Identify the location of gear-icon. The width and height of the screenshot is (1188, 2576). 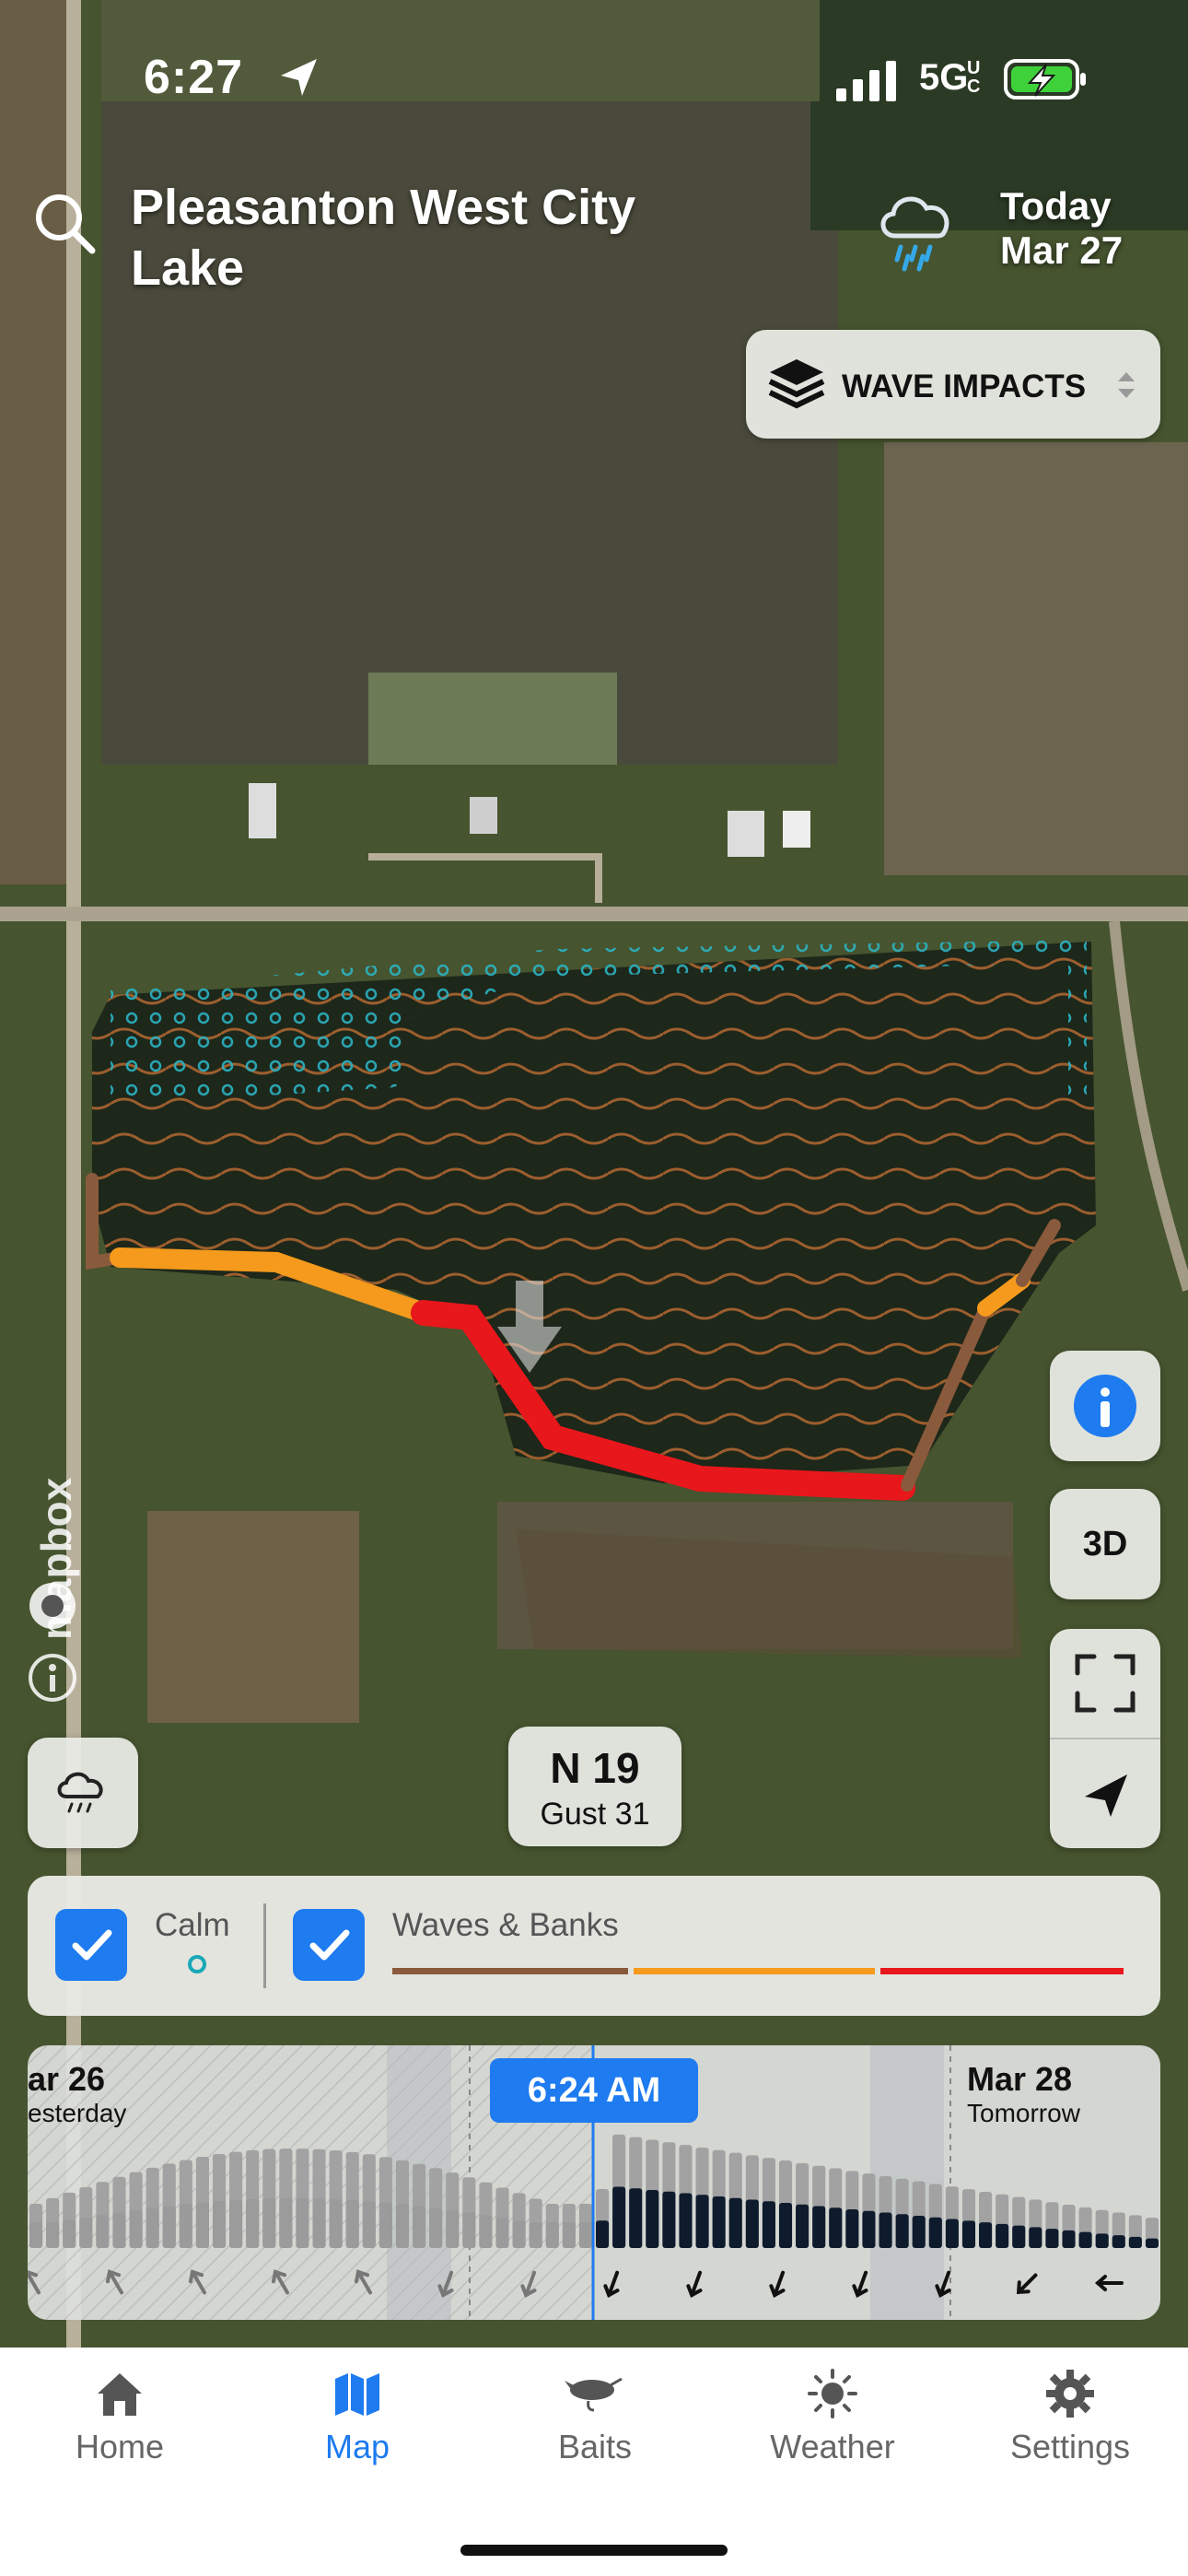
(1070, 2394).